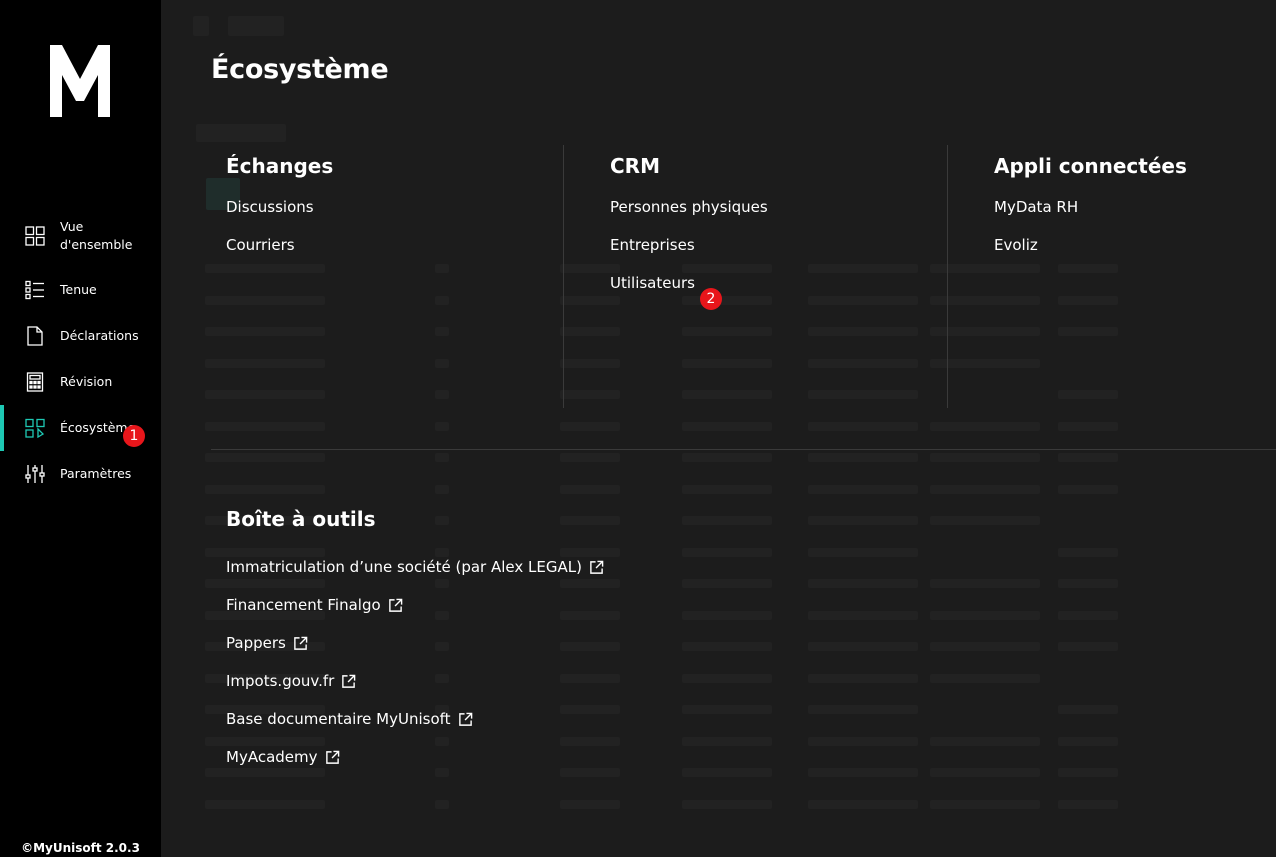 This screenshot has width=1276, height=857. What do you see at coordinates (415, 643) in the screenshot?
I see `toolbox-link: Pappers` at bounding box center [415, 643].